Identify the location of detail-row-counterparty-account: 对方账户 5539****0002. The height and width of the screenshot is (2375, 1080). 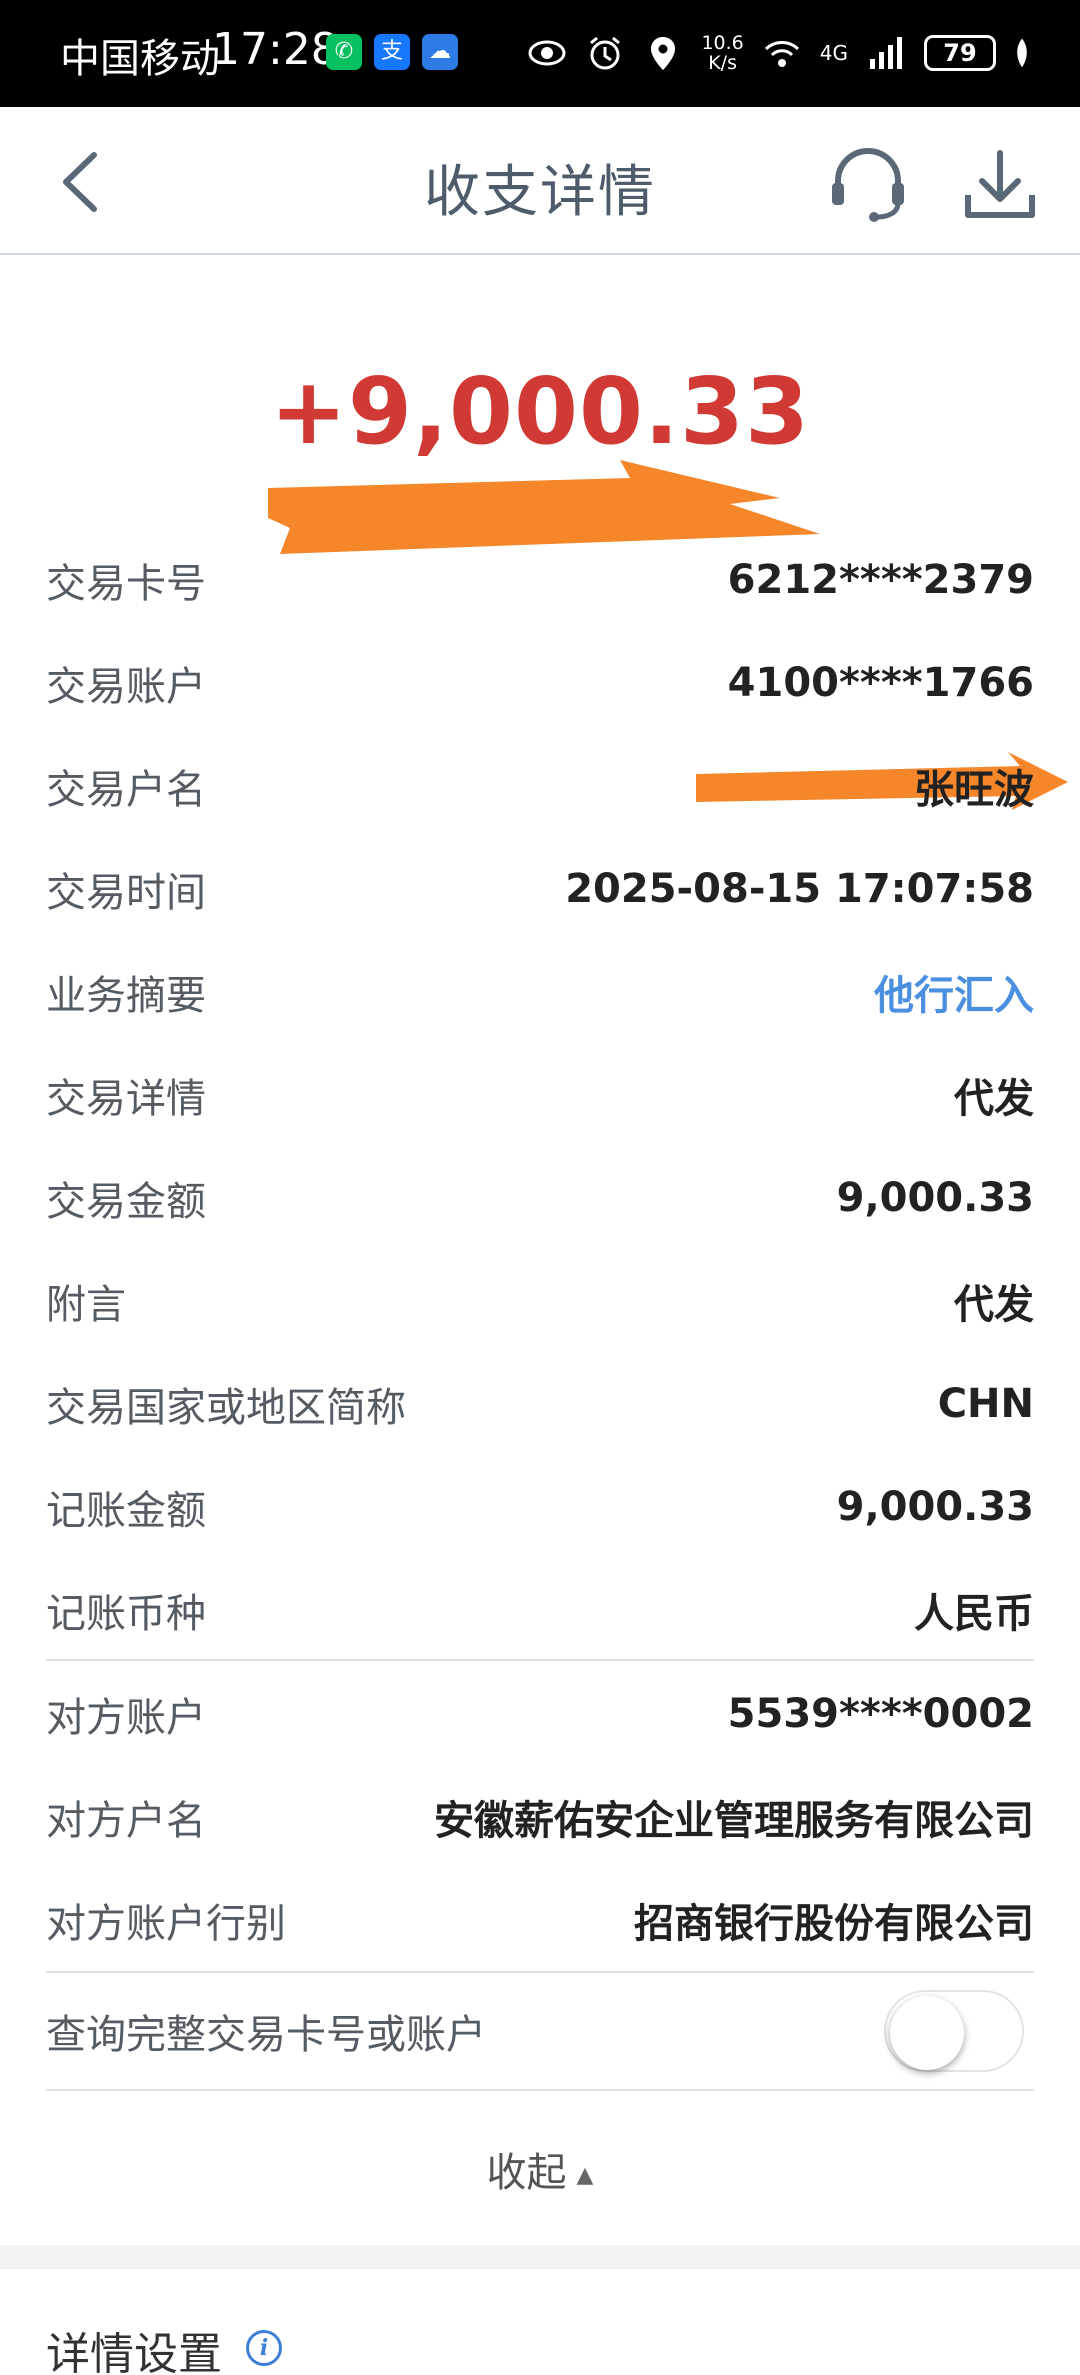
(540, 1714).